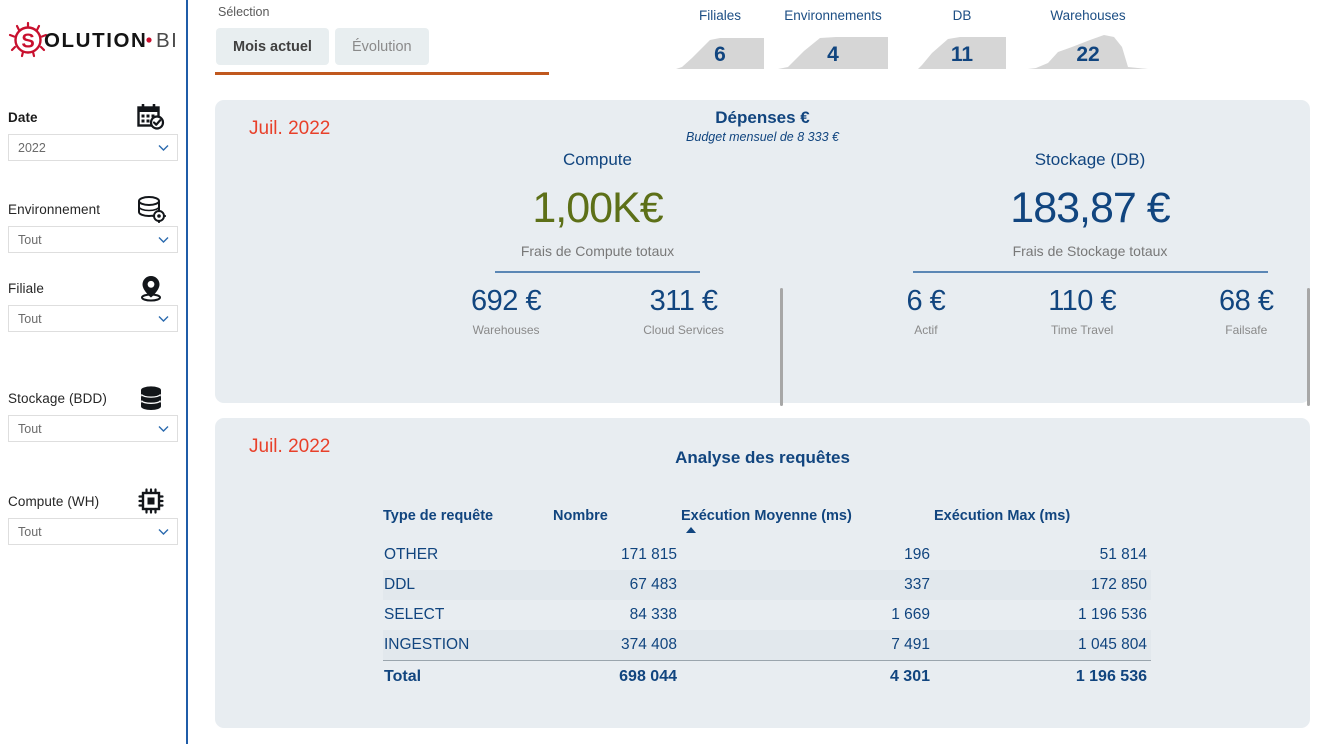 The image size is (1319, 744). Describe the element at coordinates (93, 531) in the screenshot. I see `compute-wh-dropdown: Tout` at that location.